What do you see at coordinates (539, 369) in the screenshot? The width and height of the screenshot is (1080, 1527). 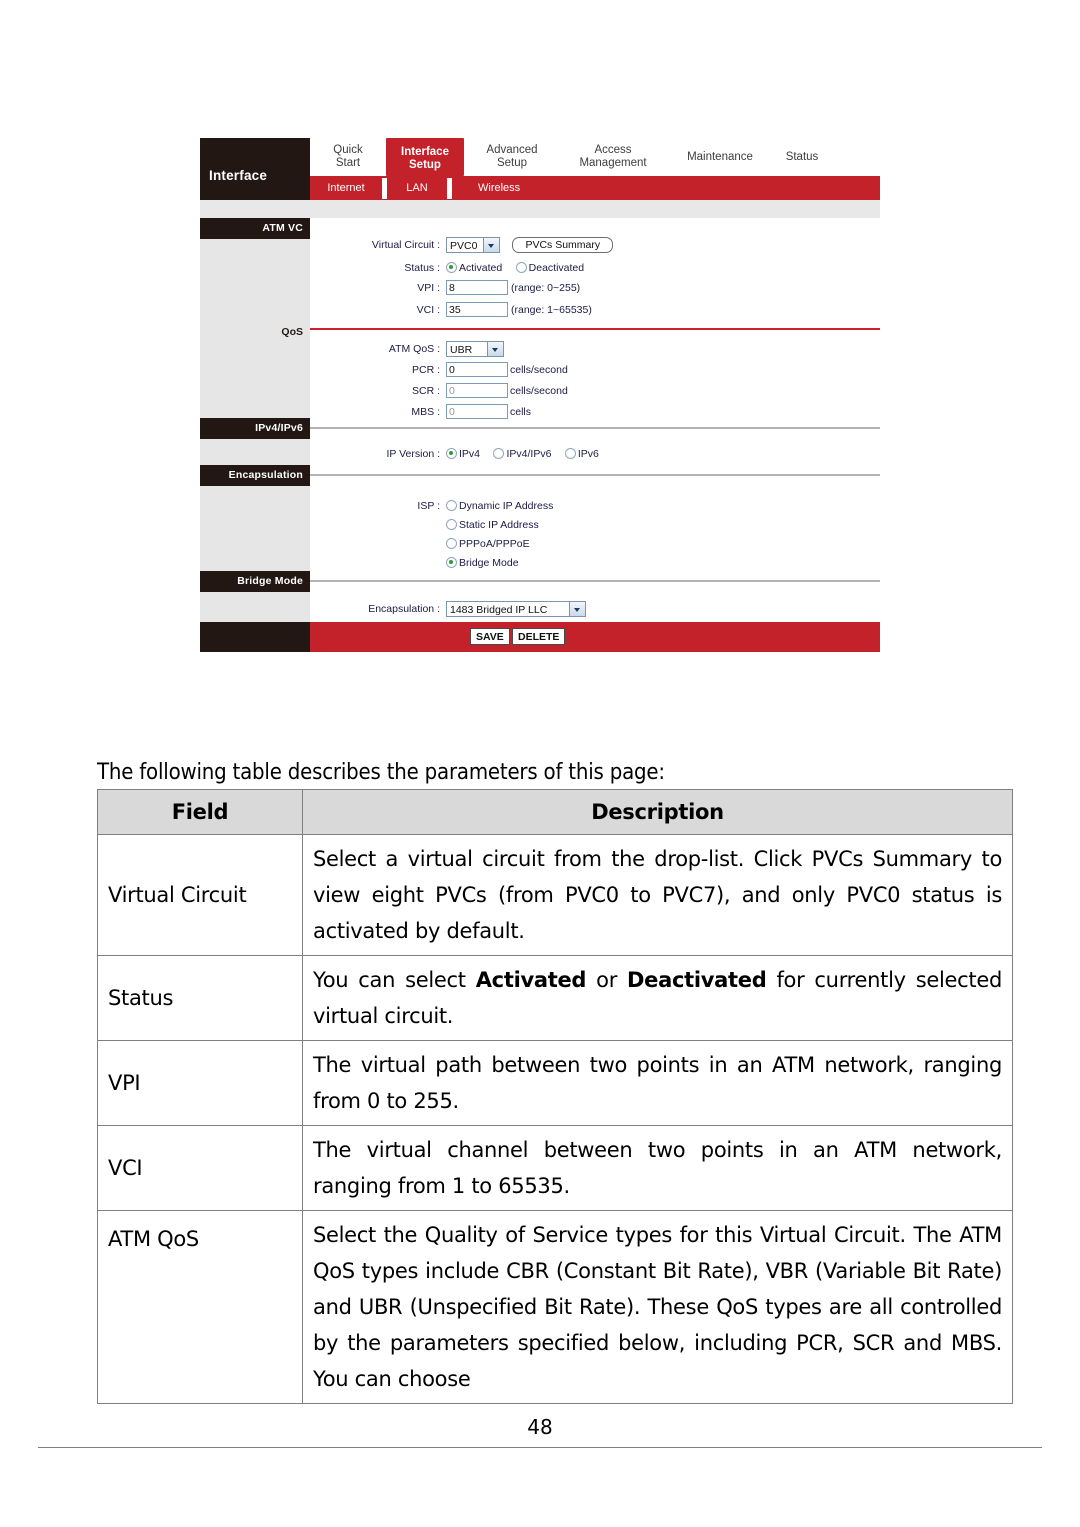 I see `pcr-unit-label: cells/second` at bounding box center [539, 369].